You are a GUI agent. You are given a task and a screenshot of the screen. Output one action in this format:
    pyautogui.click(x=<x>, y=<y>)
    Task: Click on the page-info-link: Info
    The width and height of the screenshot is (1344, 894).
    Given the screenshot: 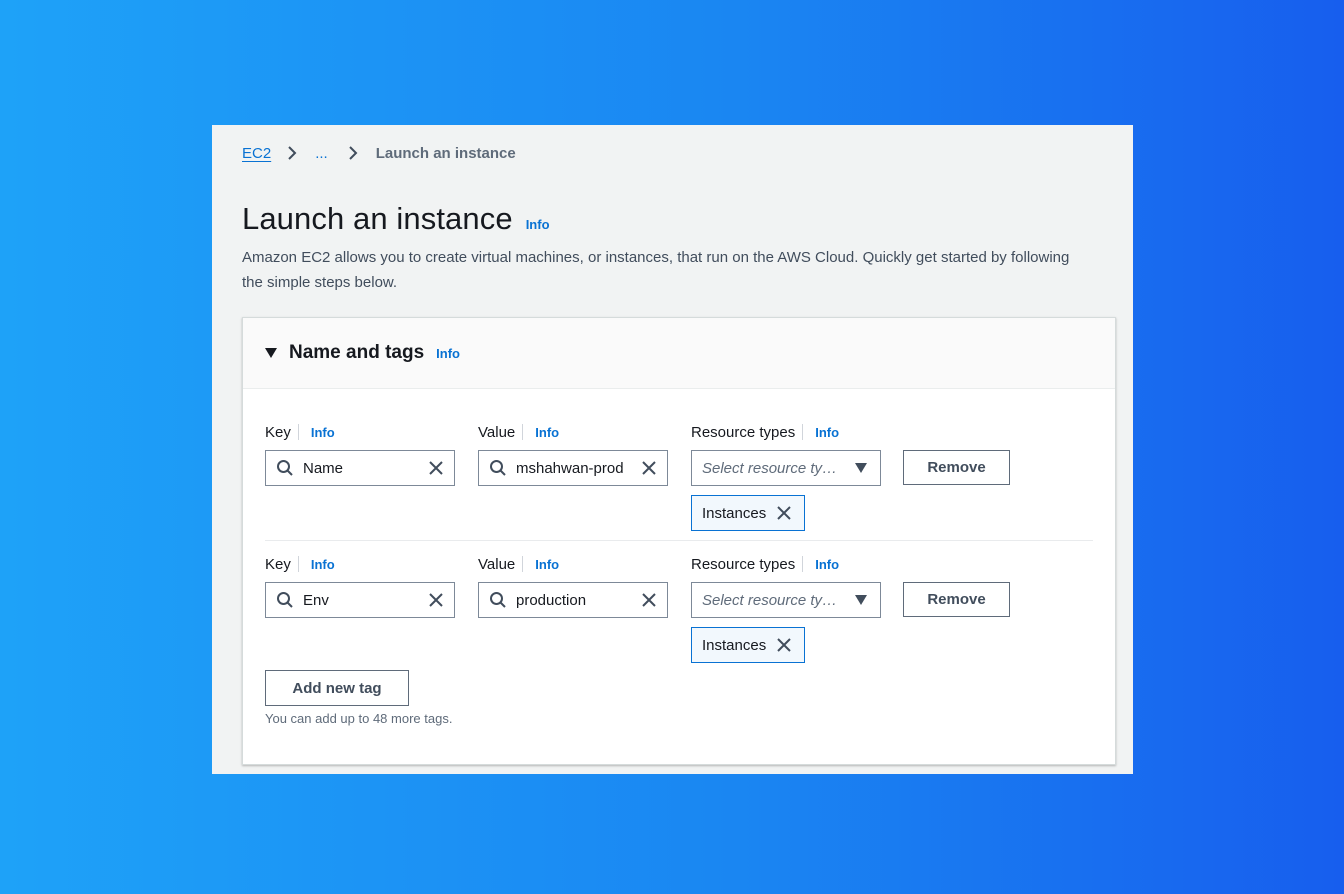 What is the action you would take?
    pyautogui.click(x=538, y=224)
    